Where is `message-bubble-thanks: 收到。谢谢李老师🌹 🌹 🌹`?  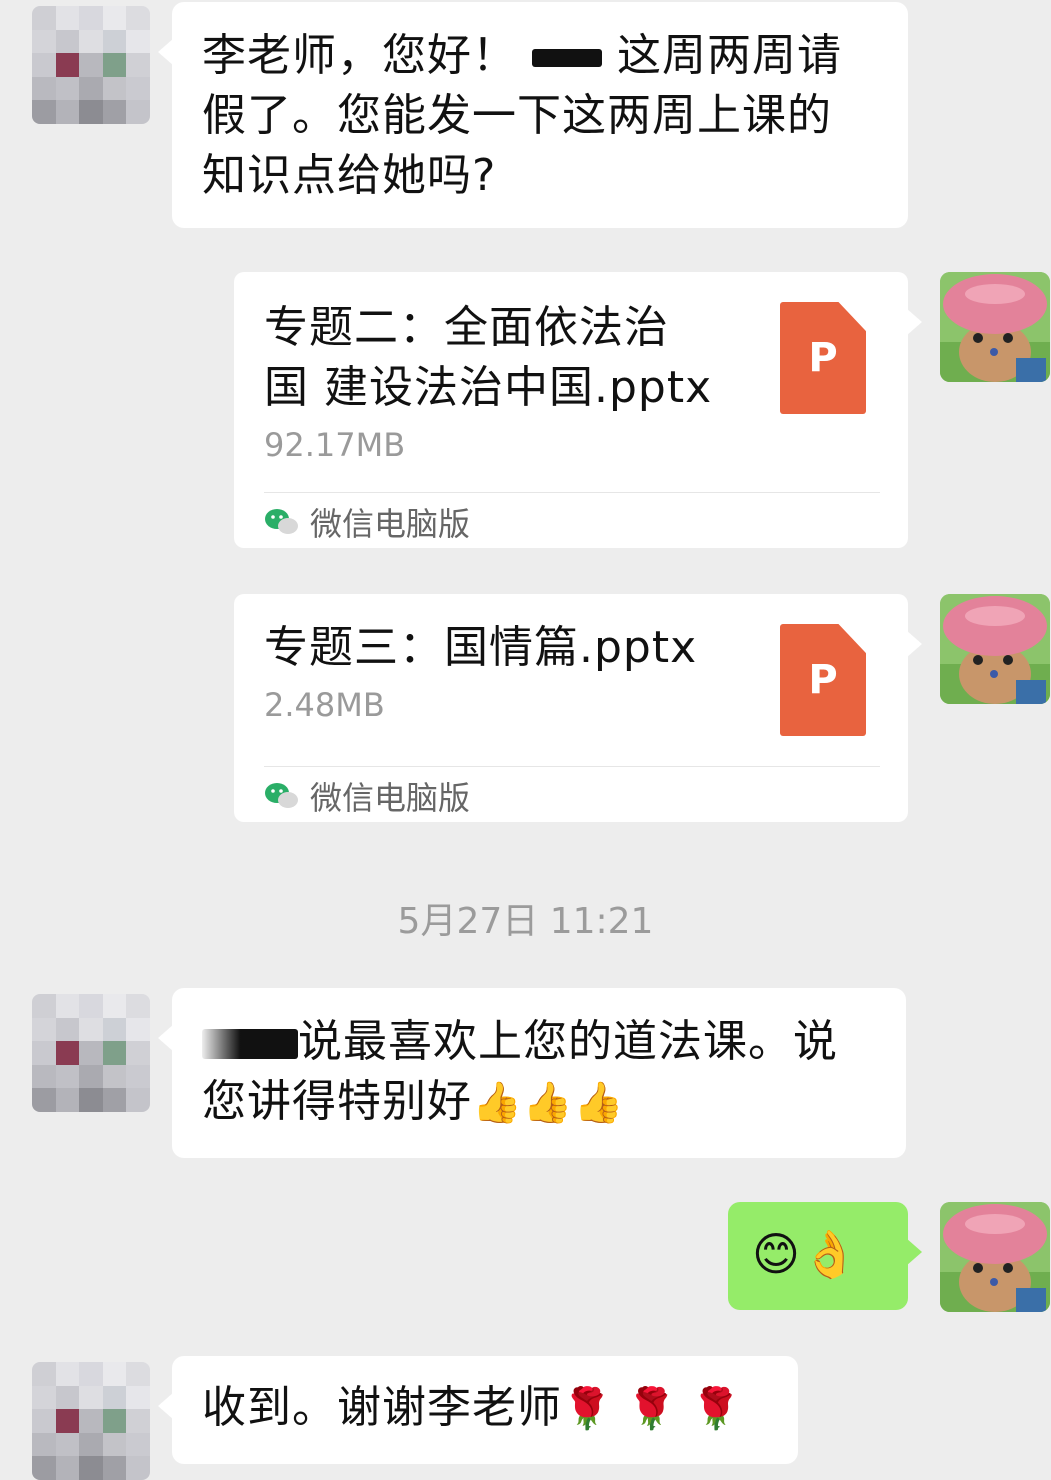 message-bubble-thanks: 收到。谢谢李老师🌹 🌹 🌹 is located at coordinates (478, 1410).